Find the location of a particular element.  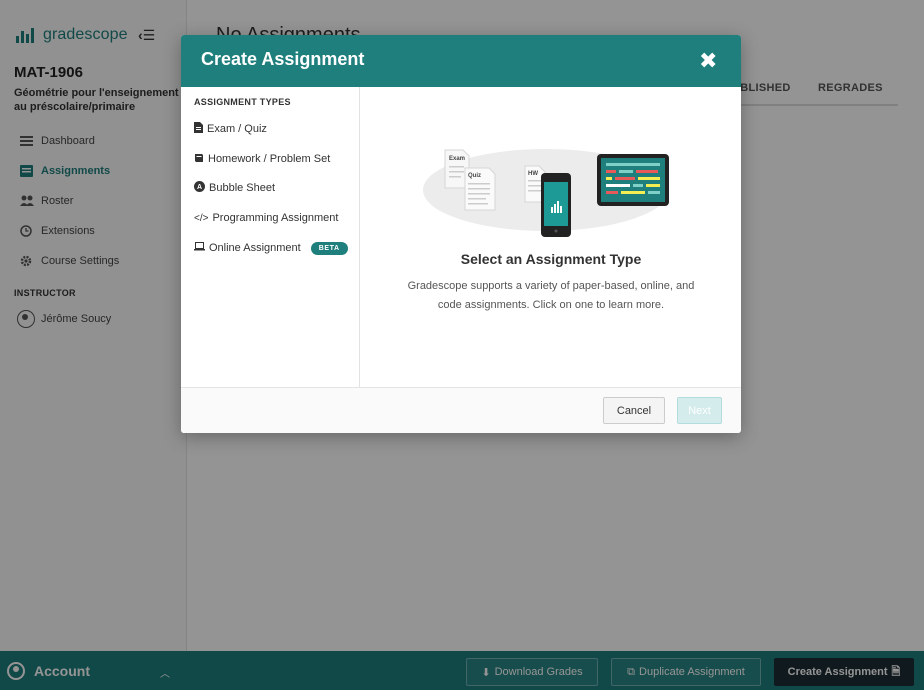

type-homework: Homework / Problem Set is located at coordinates (262, 159).